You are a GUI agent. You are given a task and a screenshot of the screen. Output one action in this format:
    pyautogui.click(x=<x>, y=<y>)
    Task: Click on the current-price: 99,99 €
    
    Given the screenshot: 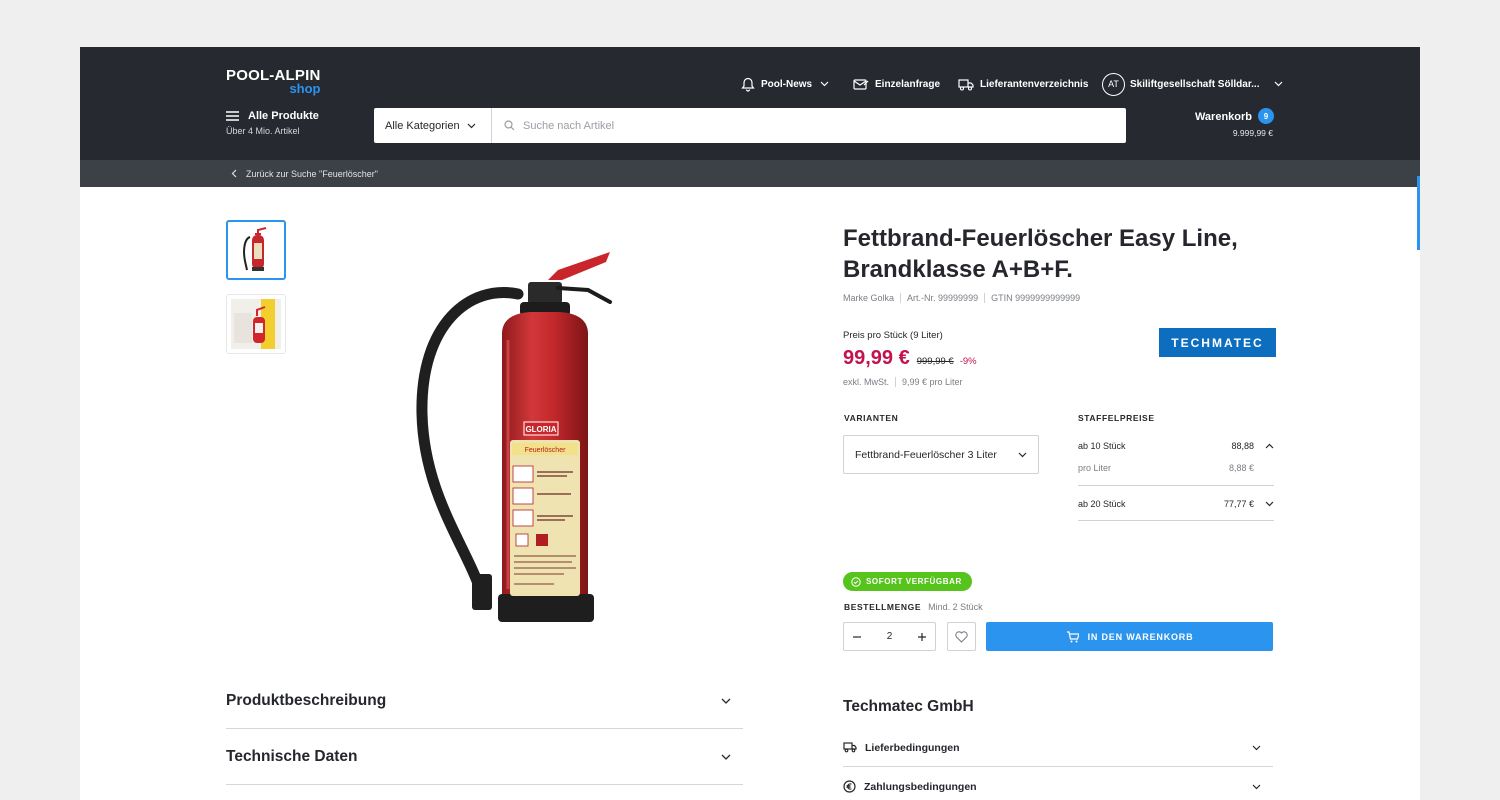 What is the action you would take?
    pyautogui.click(x=876, y=358)
    